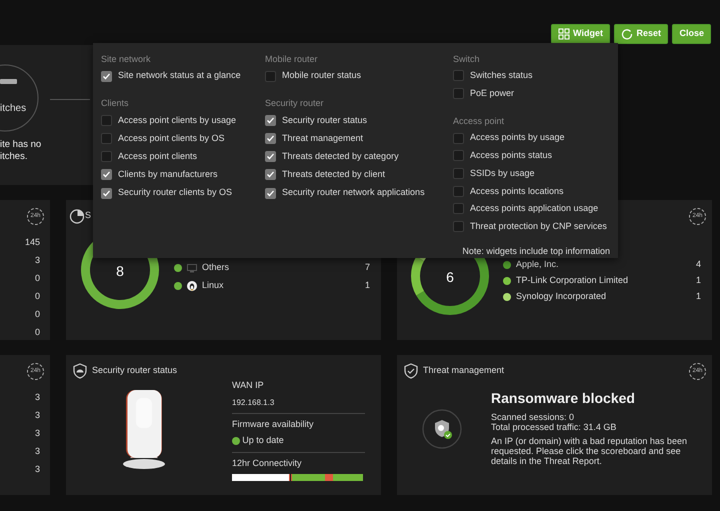 This screenshot has width=720, height=511. I want to click on option-label: Mobile router status, so click(322, 75).